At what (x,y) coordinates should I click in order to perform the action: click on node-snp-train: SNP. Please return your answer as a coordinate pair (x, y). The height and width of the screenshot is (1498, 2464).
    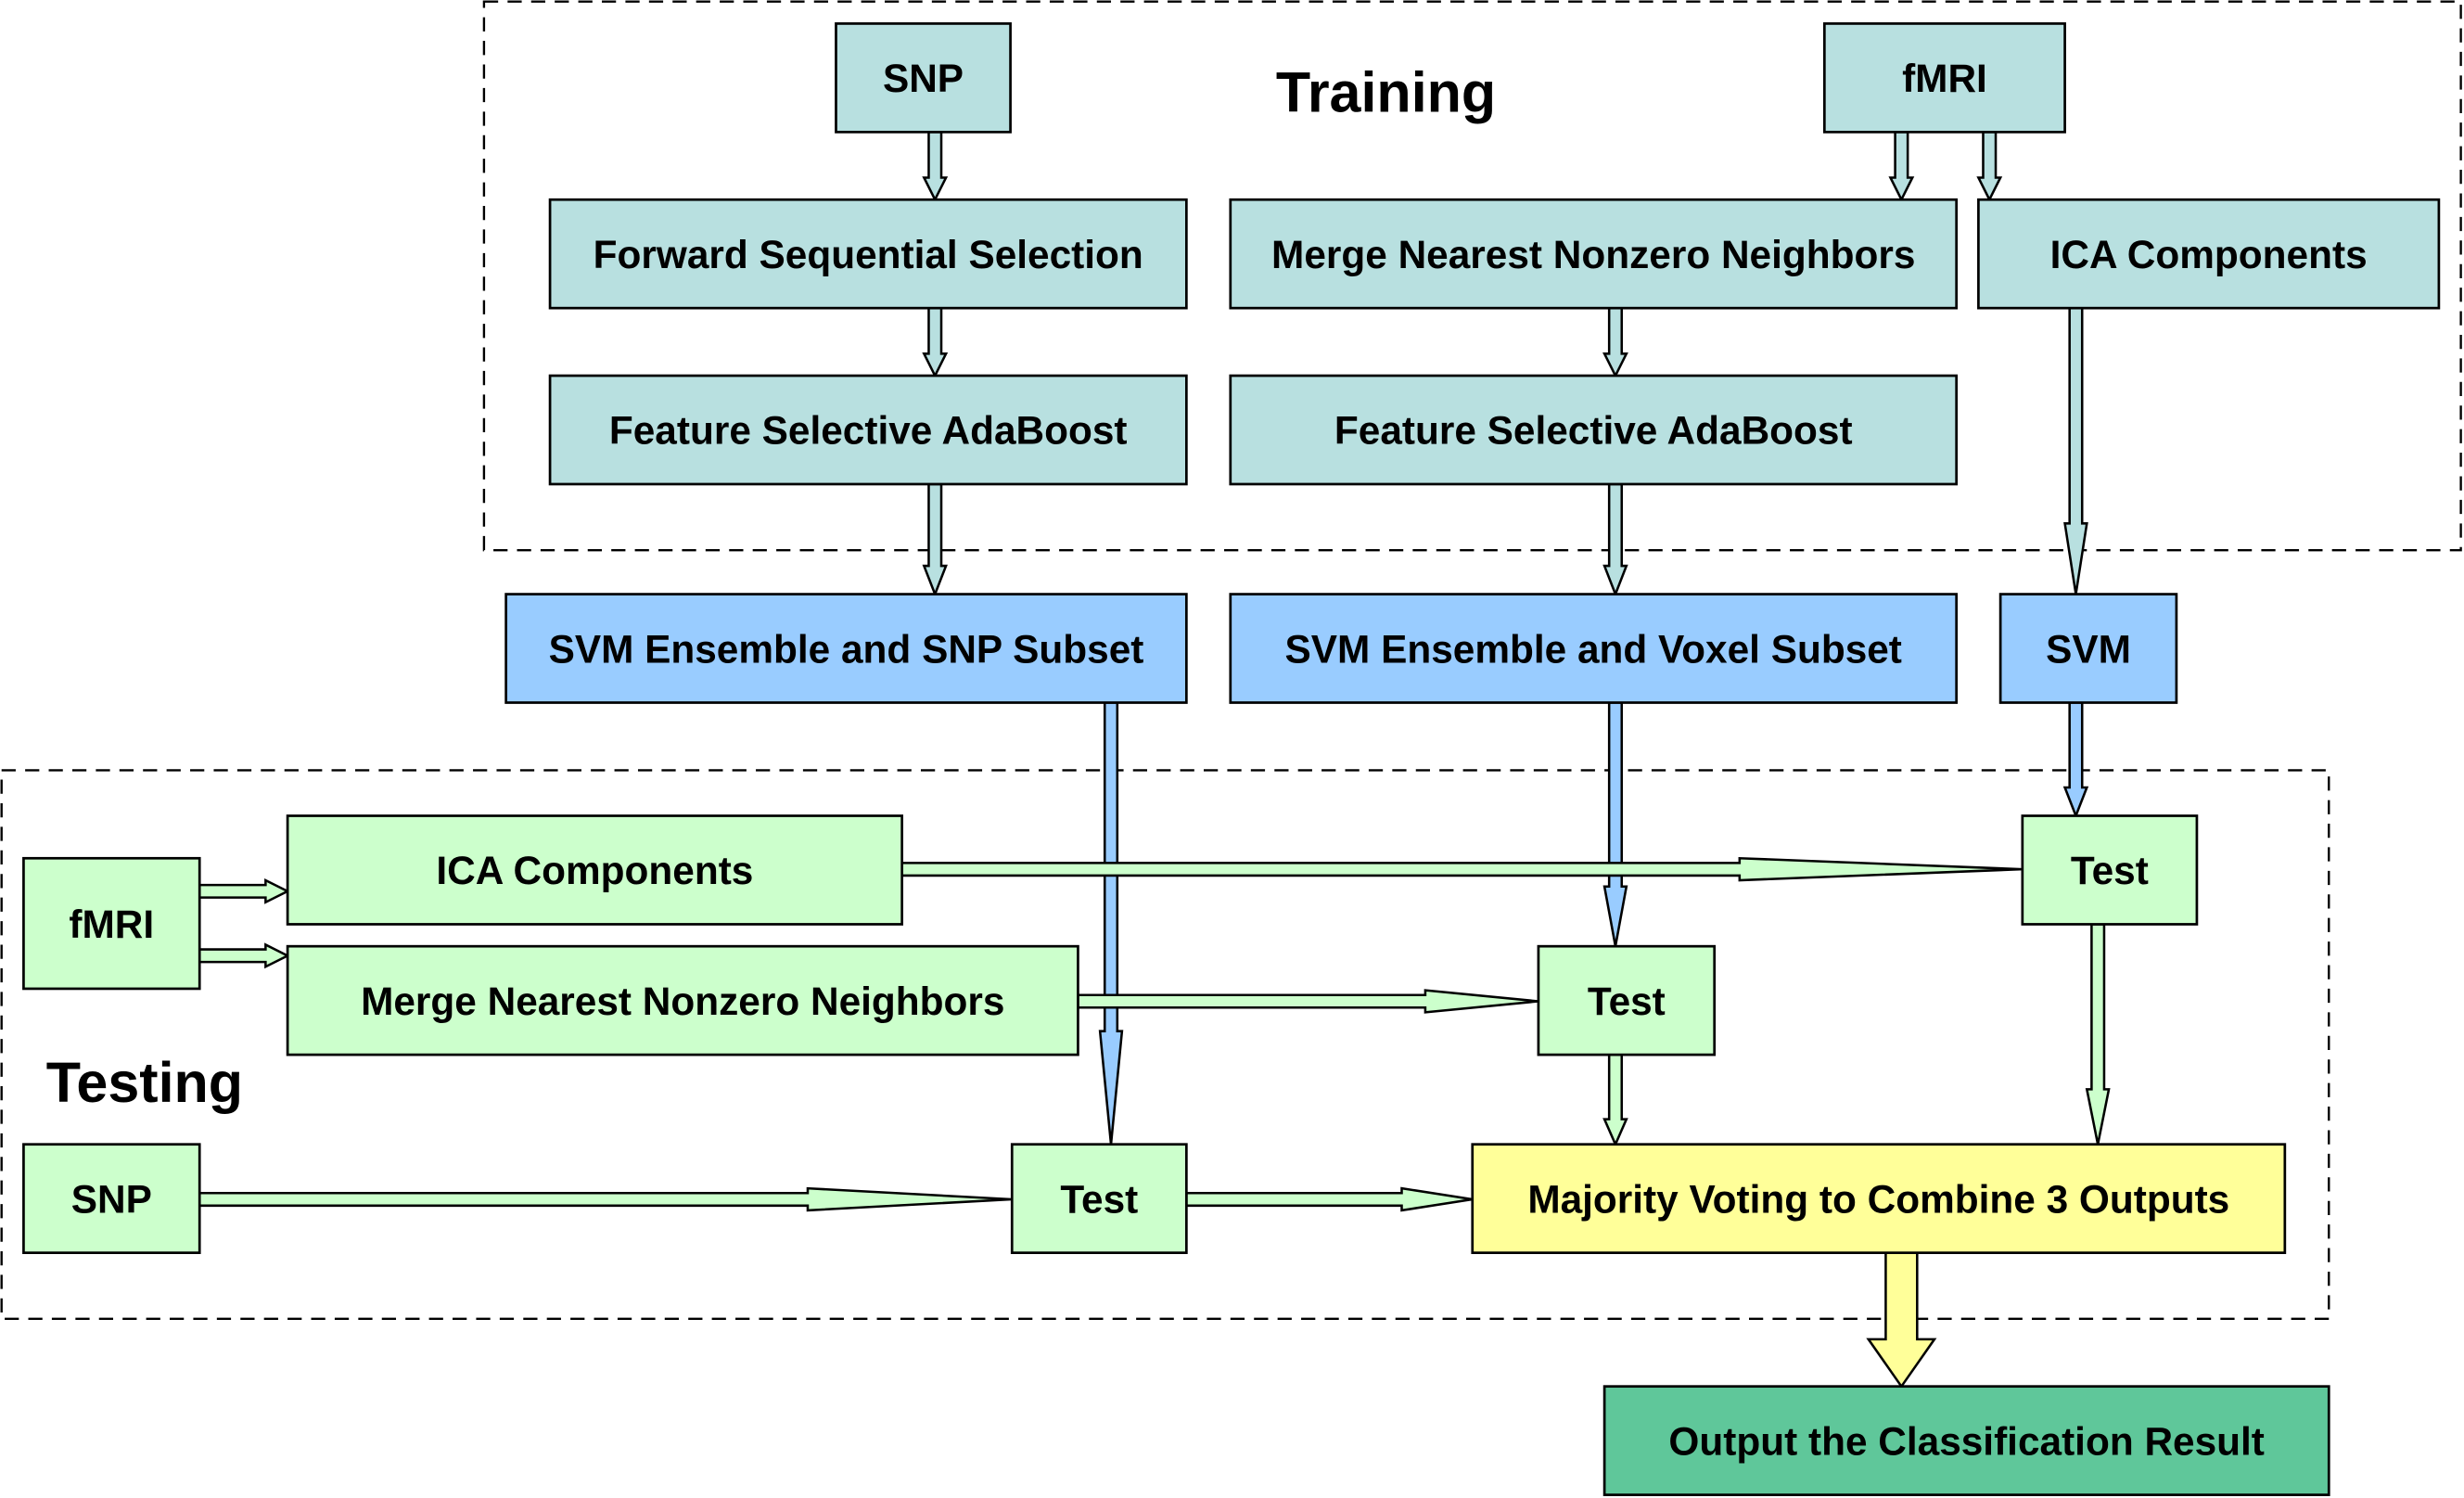
    Looking at the image, I should click on (923, 78).